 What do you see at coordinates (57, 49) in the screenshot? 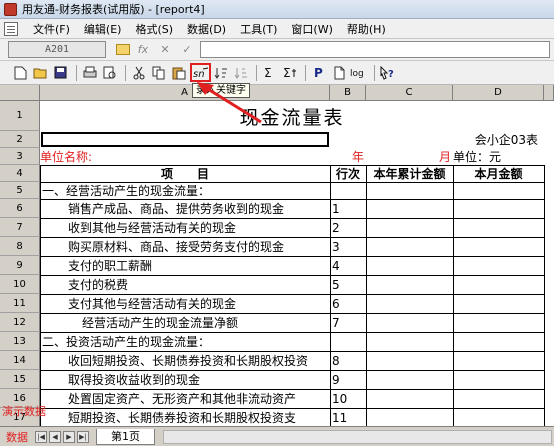
I see `cell-reference-box: A201` at bounding box center [57, 49].